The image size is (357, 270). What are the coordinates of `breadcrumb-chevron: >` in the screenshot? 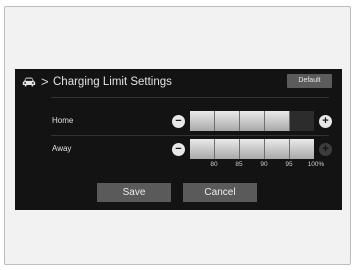 It's located at (45, 81).